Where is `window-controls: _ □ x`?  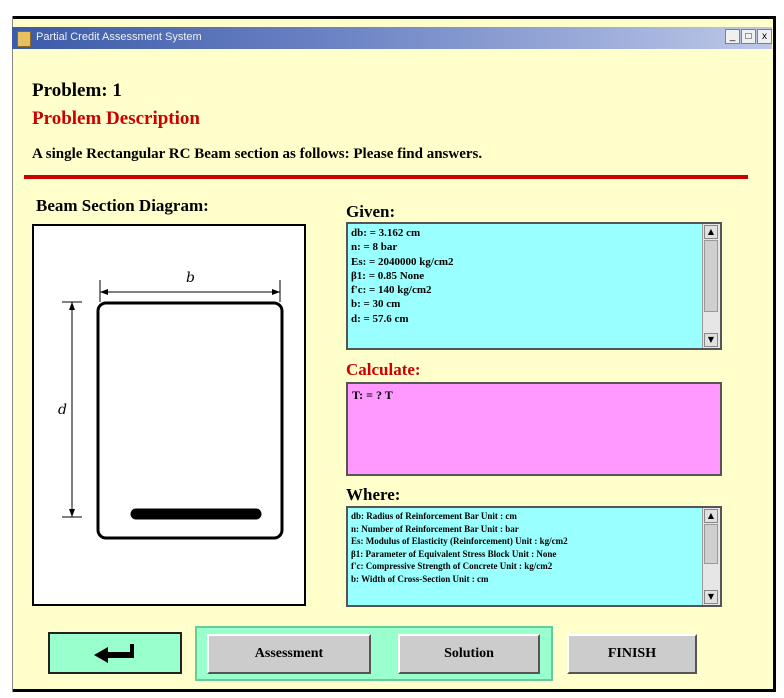 window-controls: _ □ x is located at coordinates (748, 36).